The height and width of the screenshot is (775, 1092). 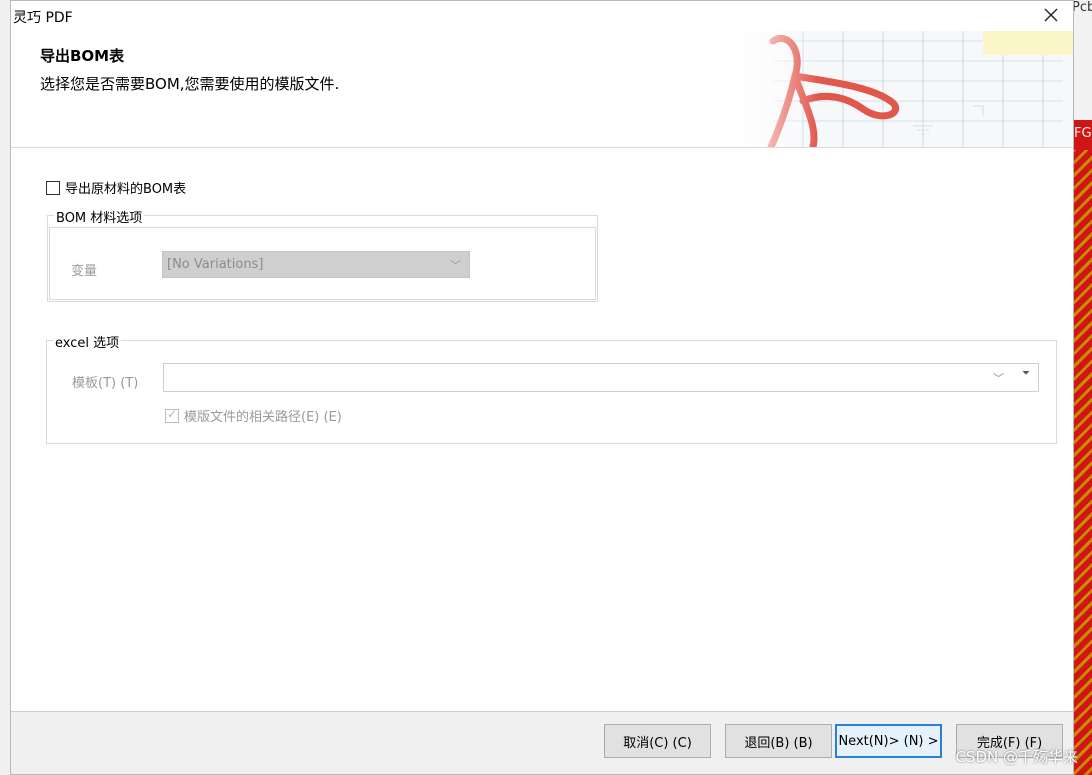 I want to click on title-bar: 灵巧 PDF, so click(x=542, y=16).